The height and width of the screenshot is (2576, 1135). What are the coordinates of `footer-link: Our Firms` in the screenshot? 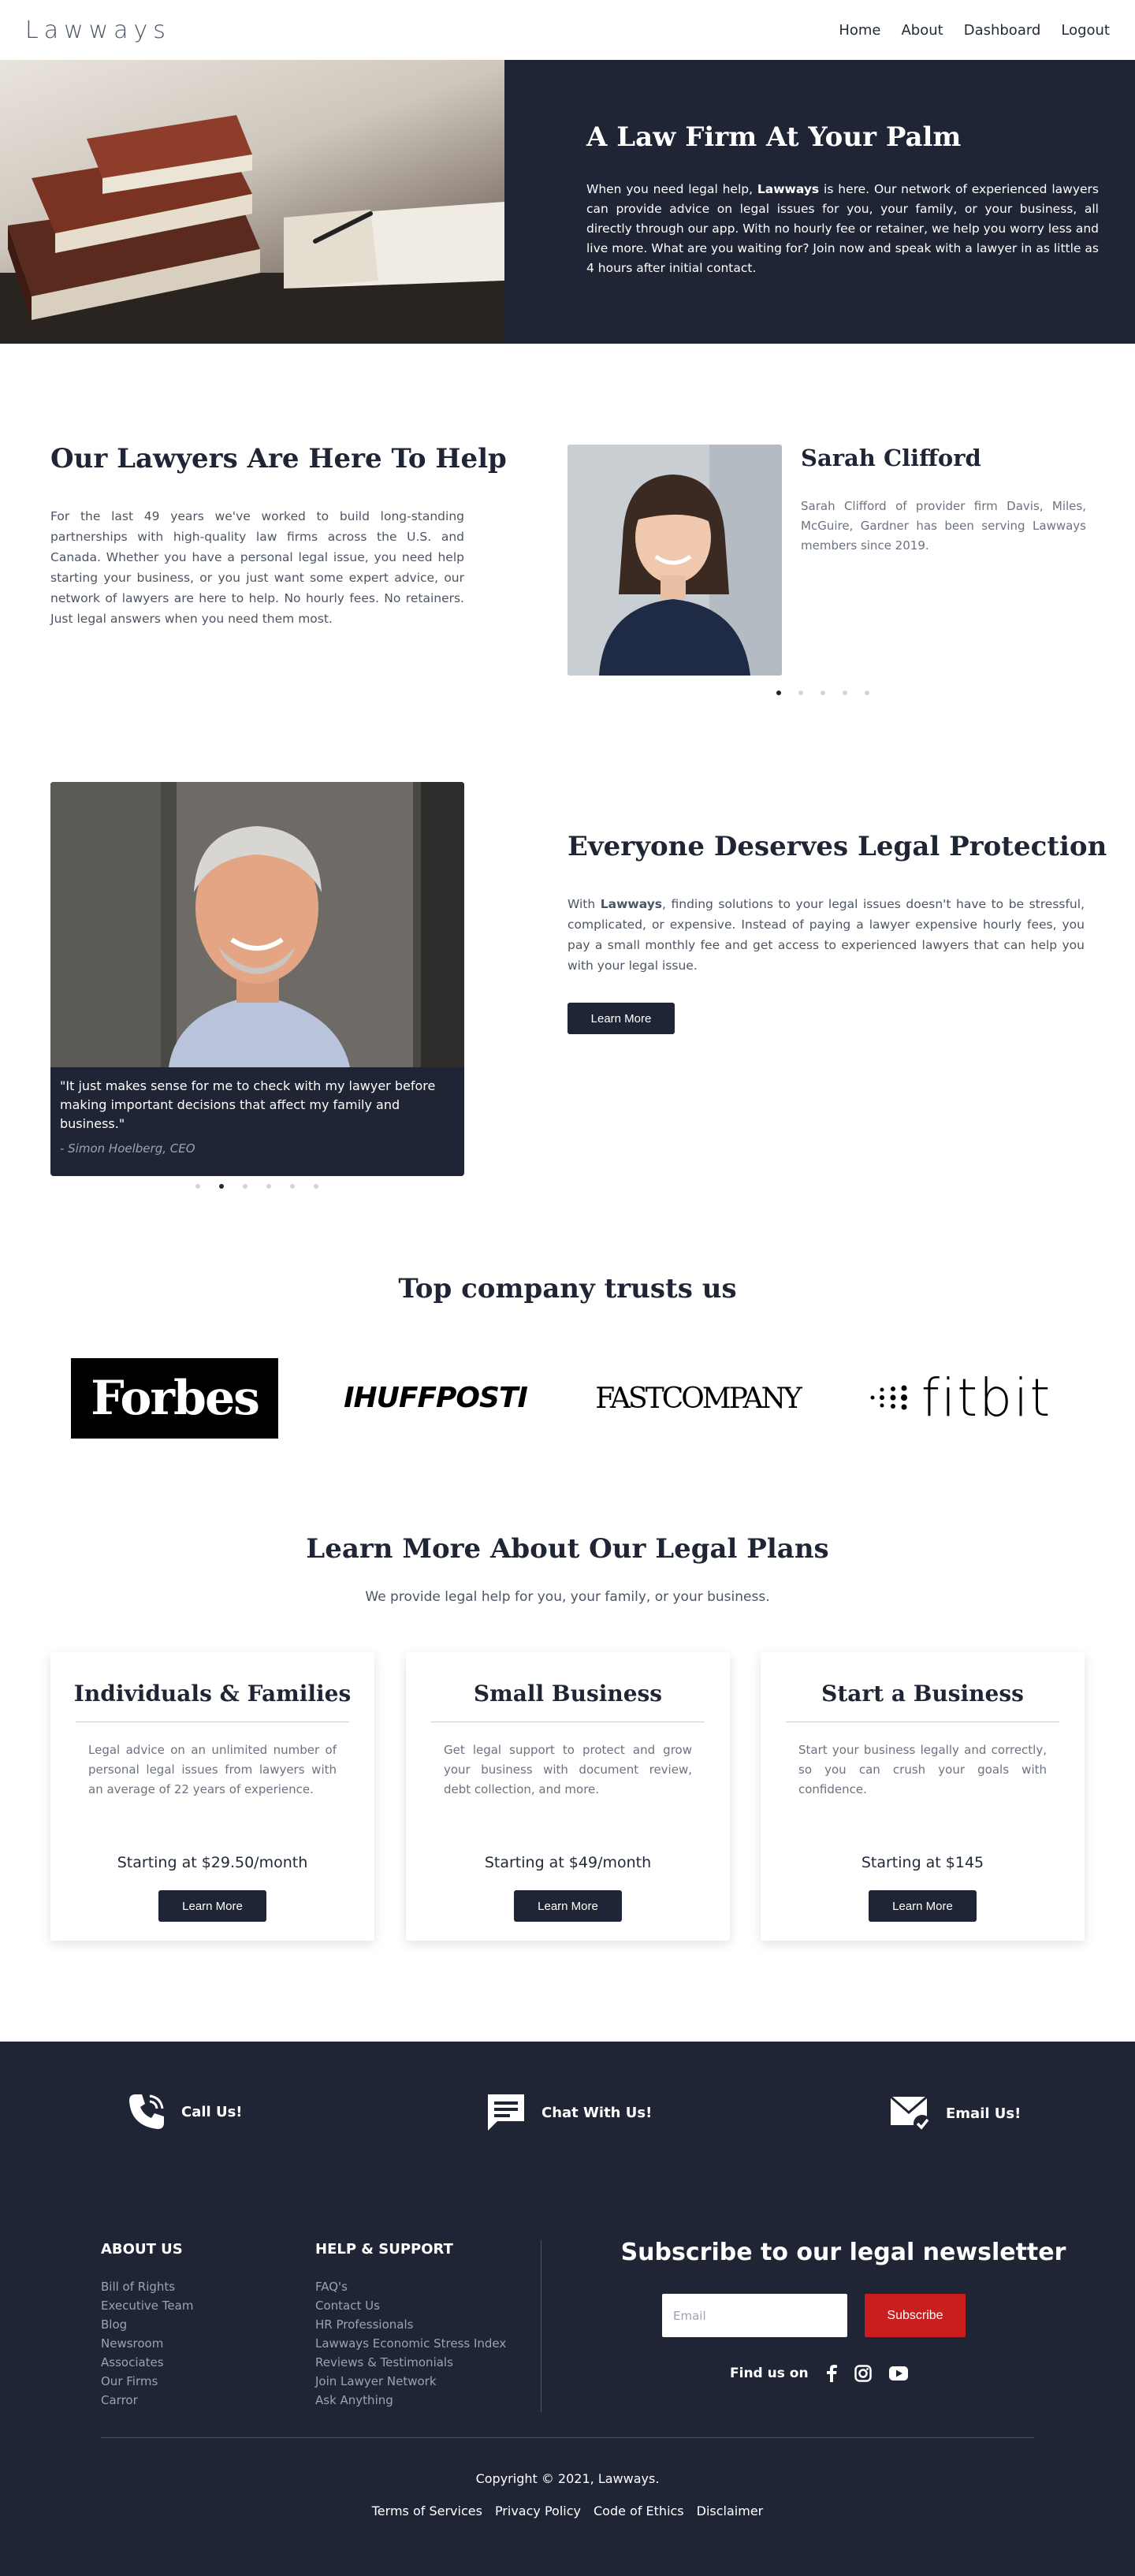 It's located at (147, 2381).